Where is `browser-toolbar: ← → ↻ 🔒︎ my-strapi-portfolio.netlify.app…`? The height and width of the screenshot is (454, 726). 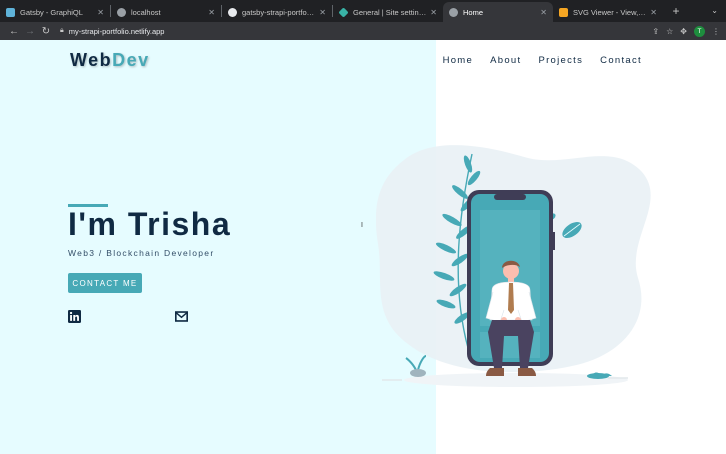
browser-toolbar: ← → ↻ 🔒︎ my-strapi-portfolio.netlify.app… is located at coordinates (363, 31).